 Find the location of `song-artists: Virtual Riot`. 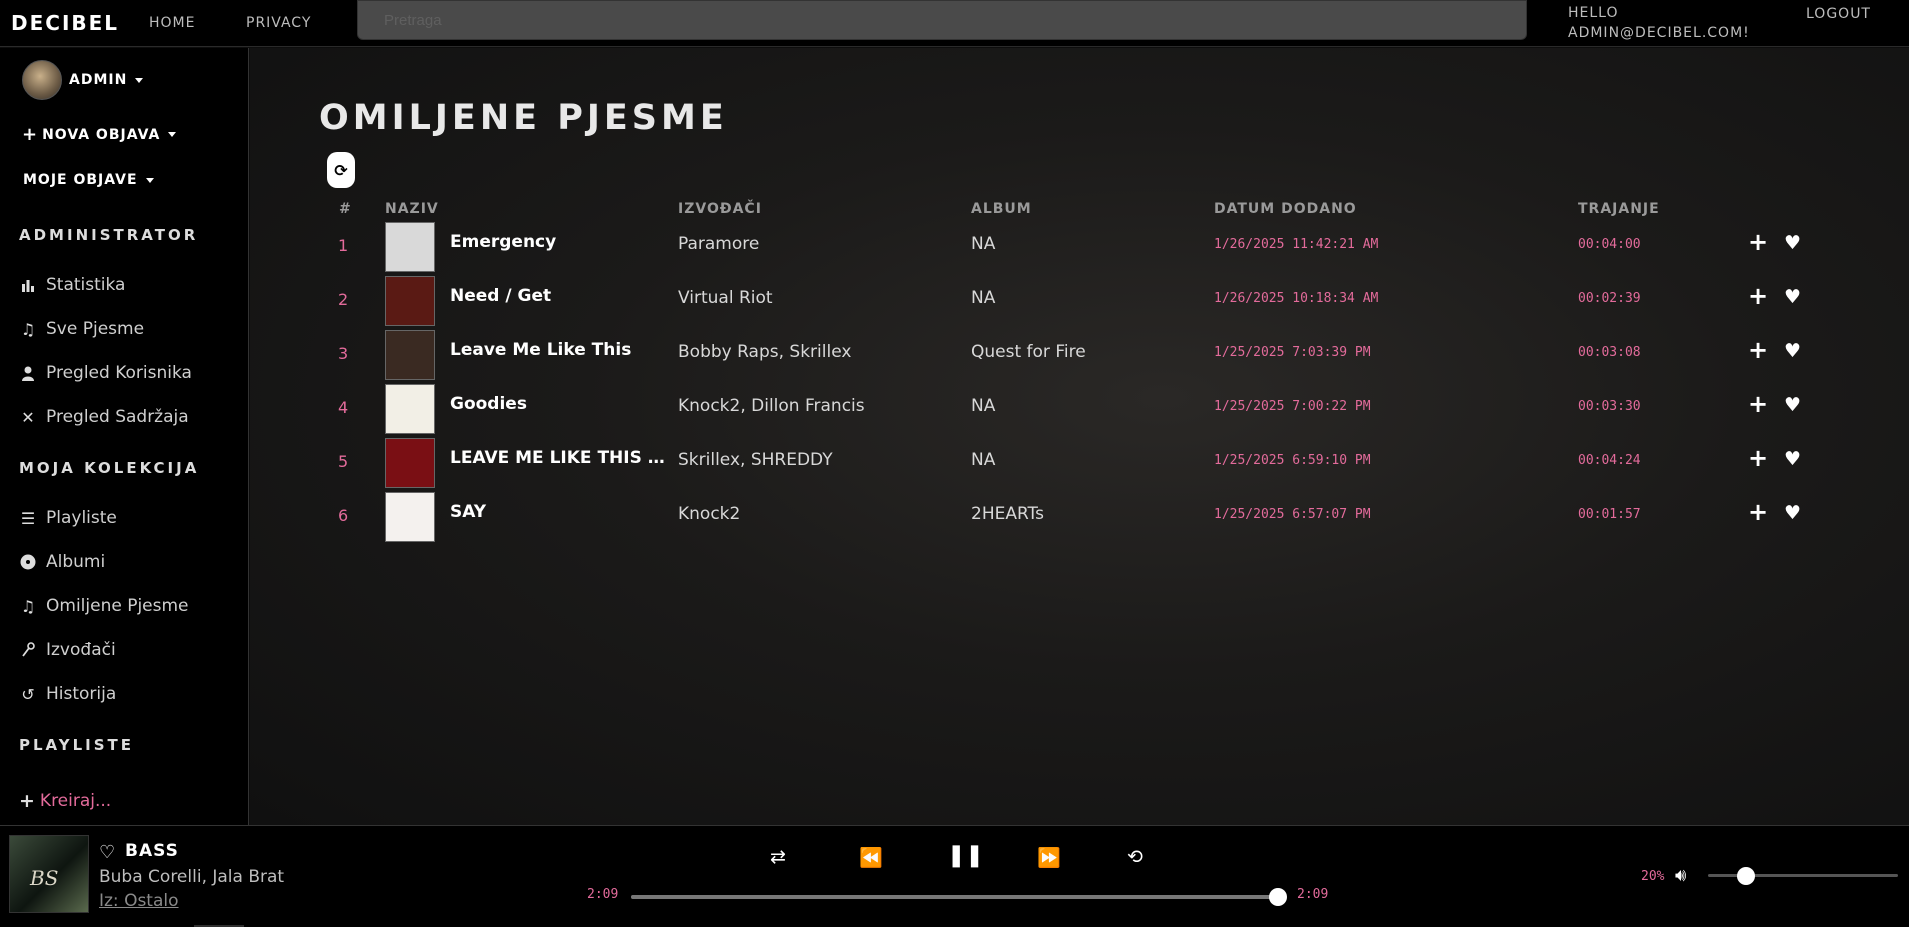

song-artists: Virtual Riot is located at coordinates (725, 298).